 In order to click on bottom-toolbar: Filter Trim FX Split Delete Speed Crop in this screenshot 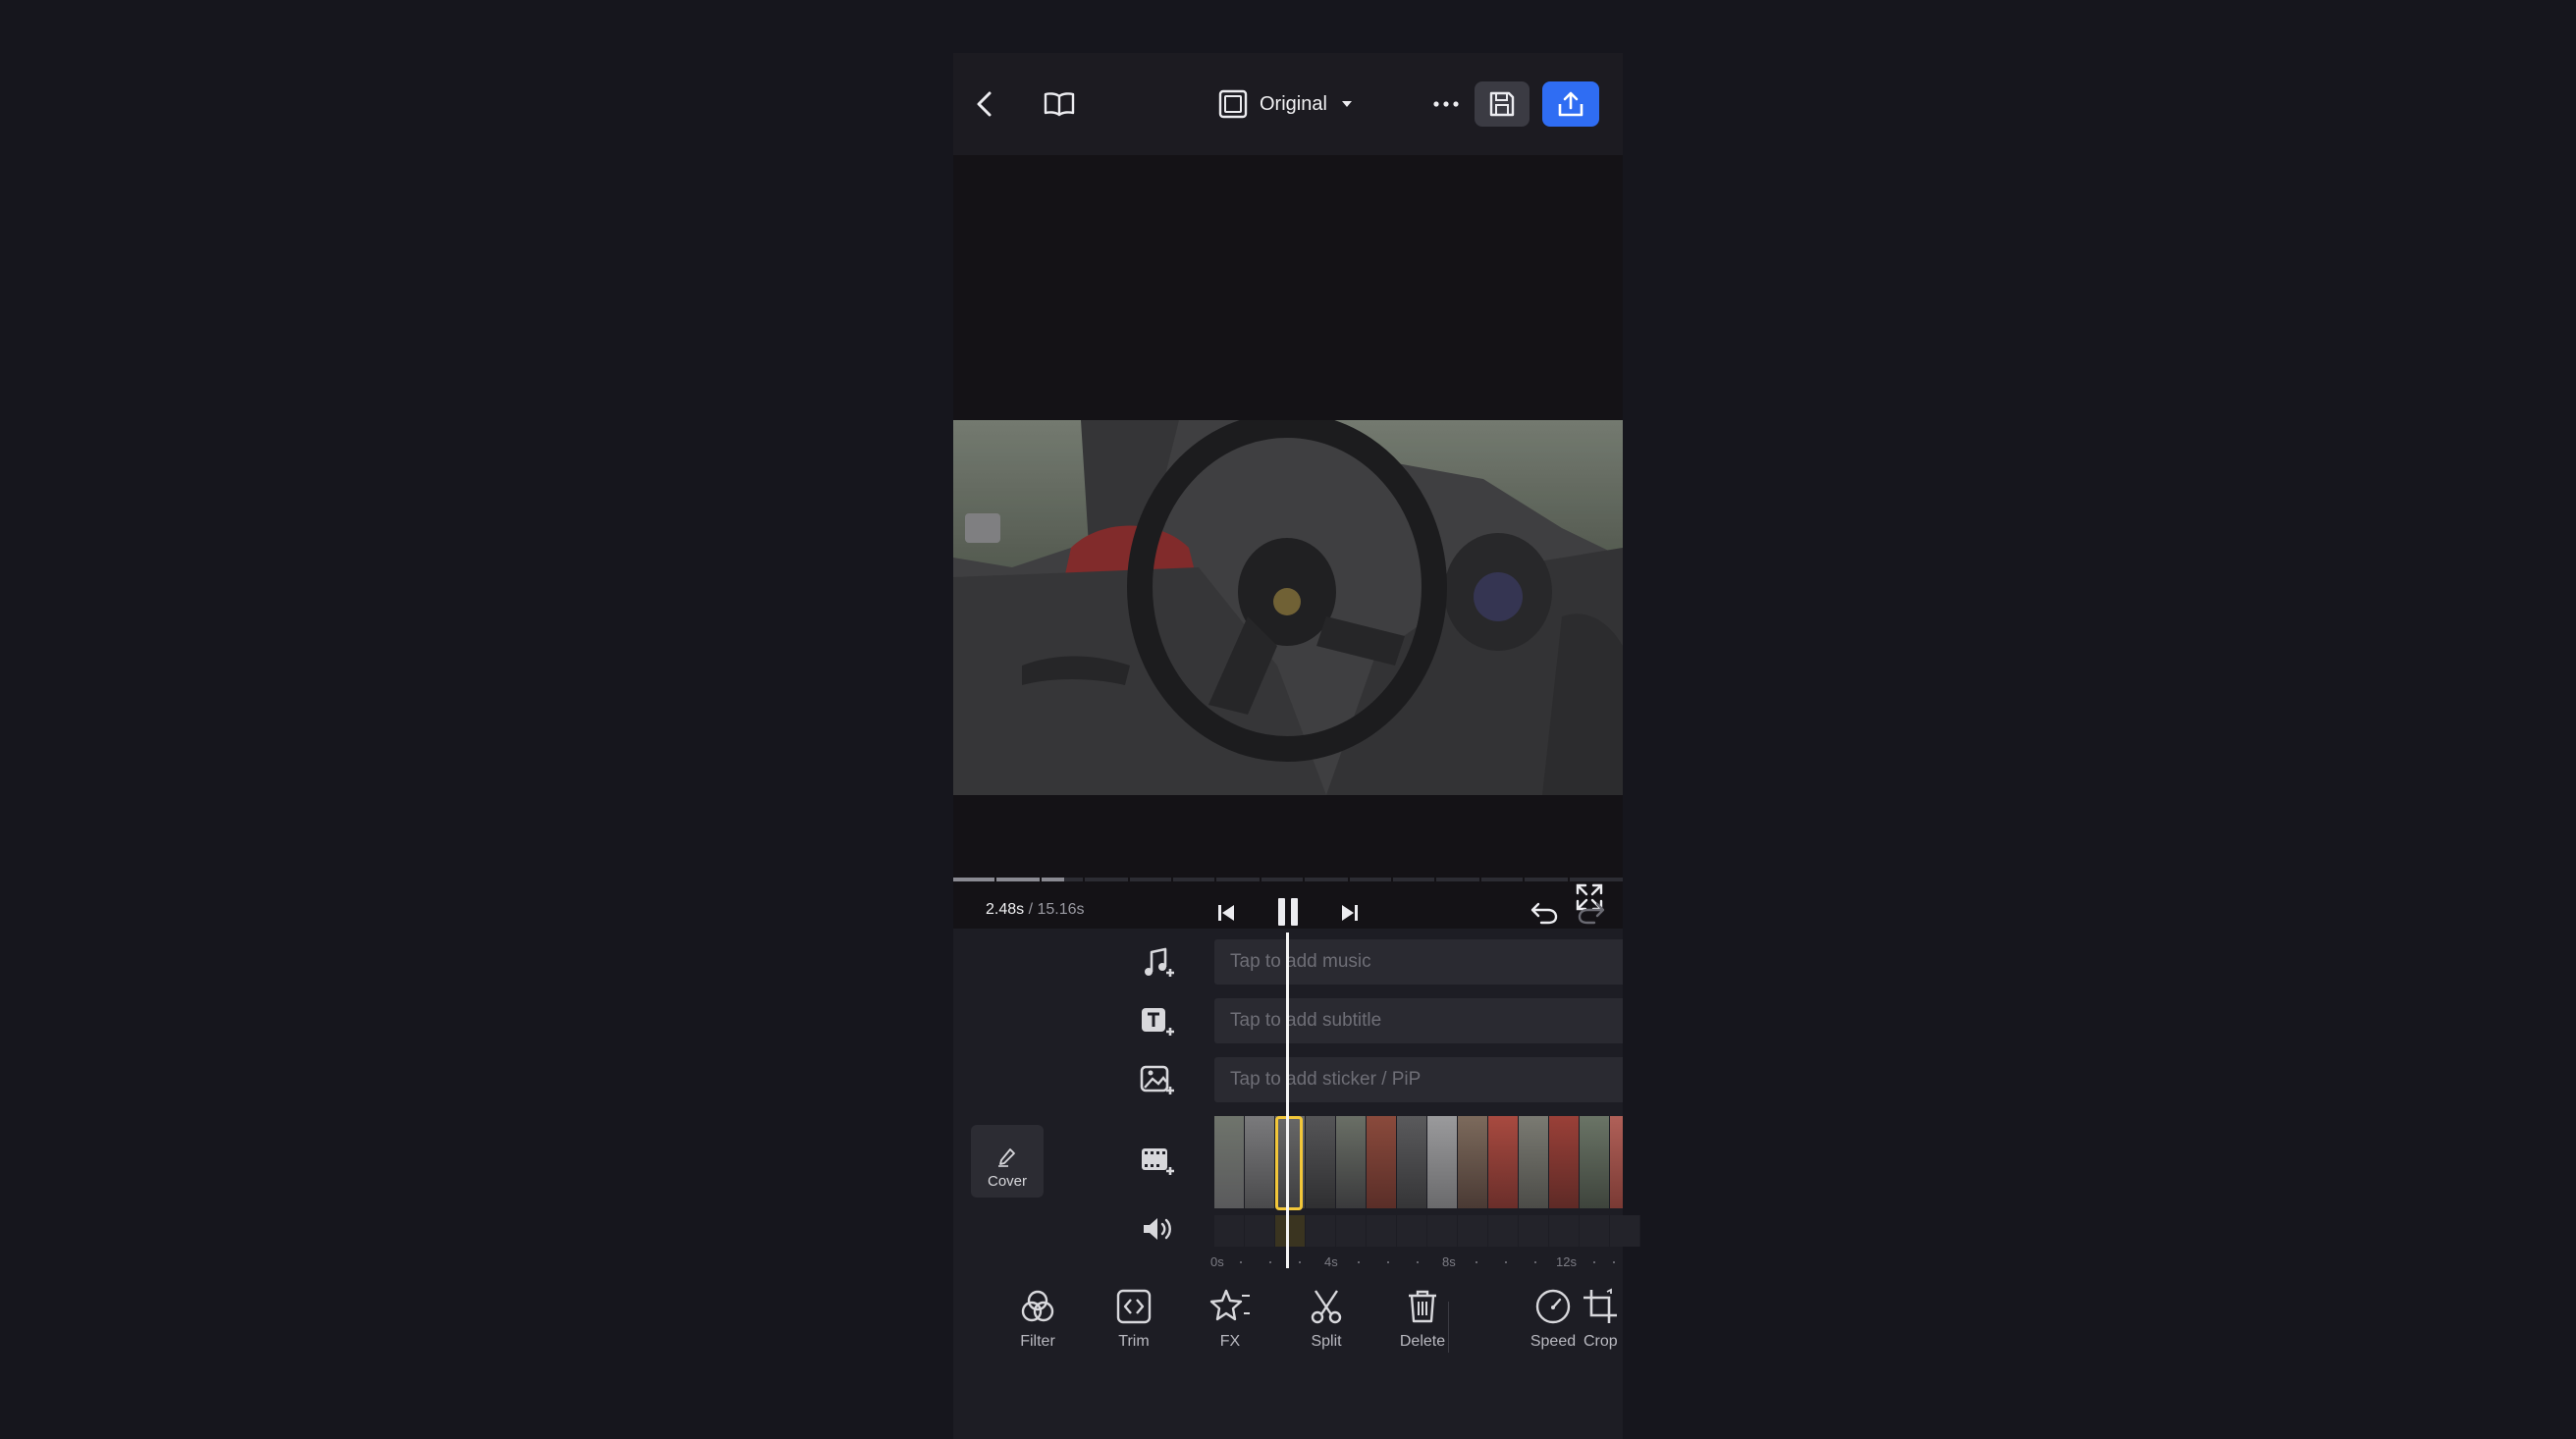, I will do `click(1288, 1347)`.